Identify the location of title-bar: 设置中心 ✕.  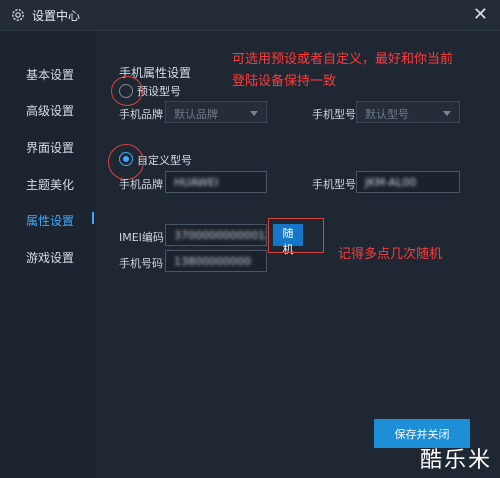
(250, 15).